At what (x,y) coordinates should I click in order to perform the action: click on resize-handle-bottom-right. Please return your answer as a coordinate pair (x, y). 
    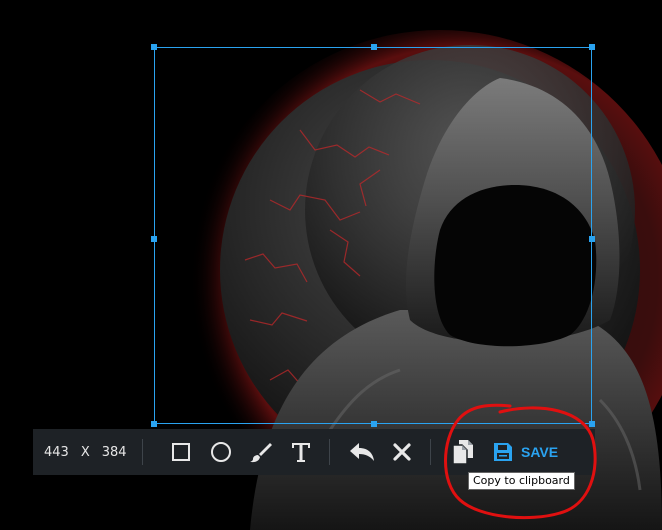
    Looking at the image, I should click on (592, 424).